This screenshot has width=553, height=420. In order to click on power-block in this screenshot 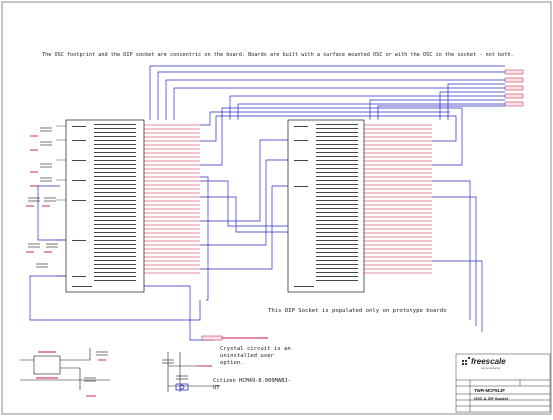, I will do `click(65, 369)`.